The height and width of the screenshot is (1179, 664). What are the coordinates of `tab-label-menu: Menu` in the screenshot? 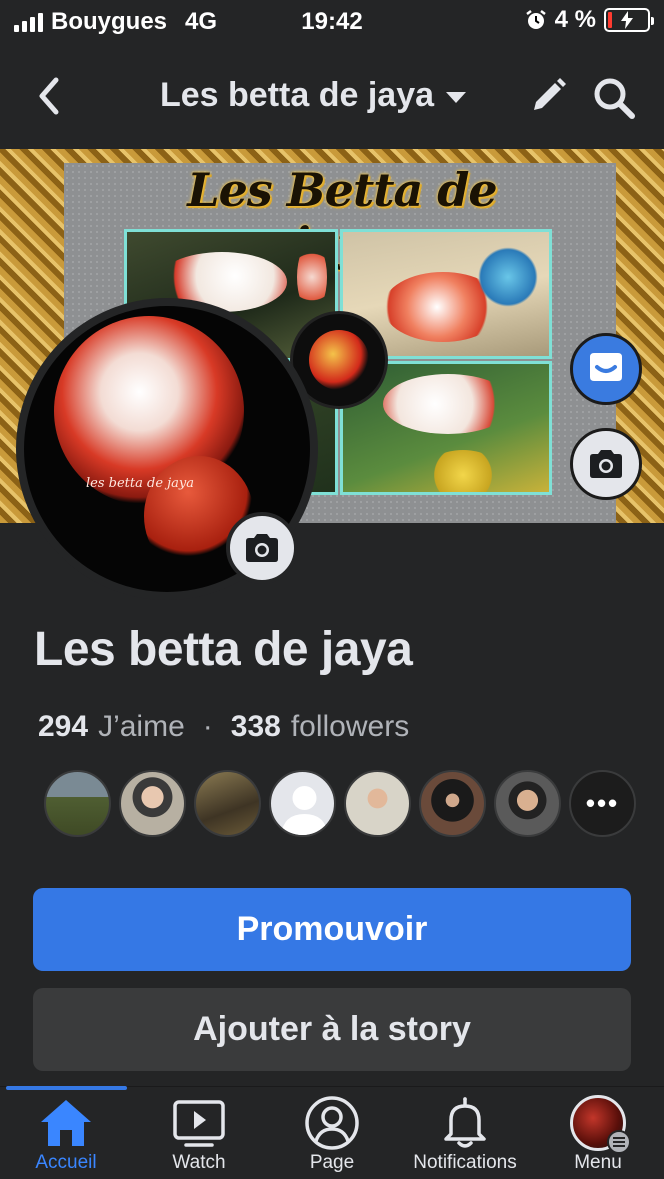 It's located at (598, 1162).